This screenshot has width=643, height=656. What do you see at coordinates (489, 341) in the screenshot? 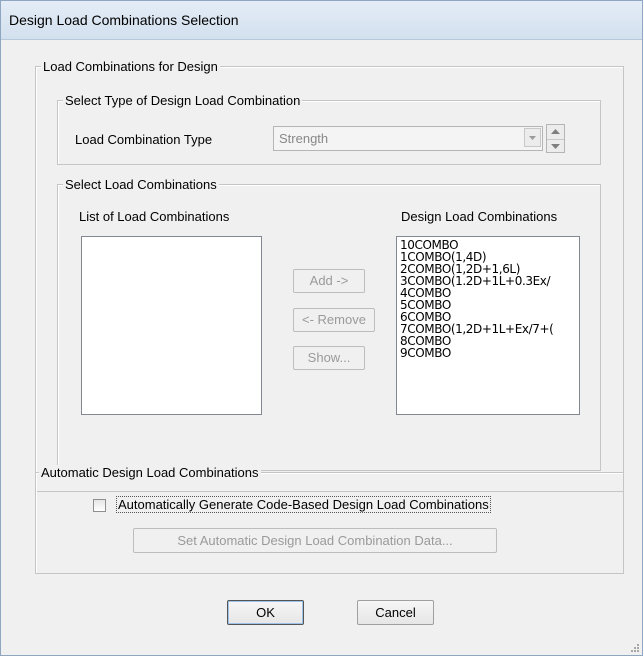
I see `list-item: 8COMBO` at bounding box center [489, 341].